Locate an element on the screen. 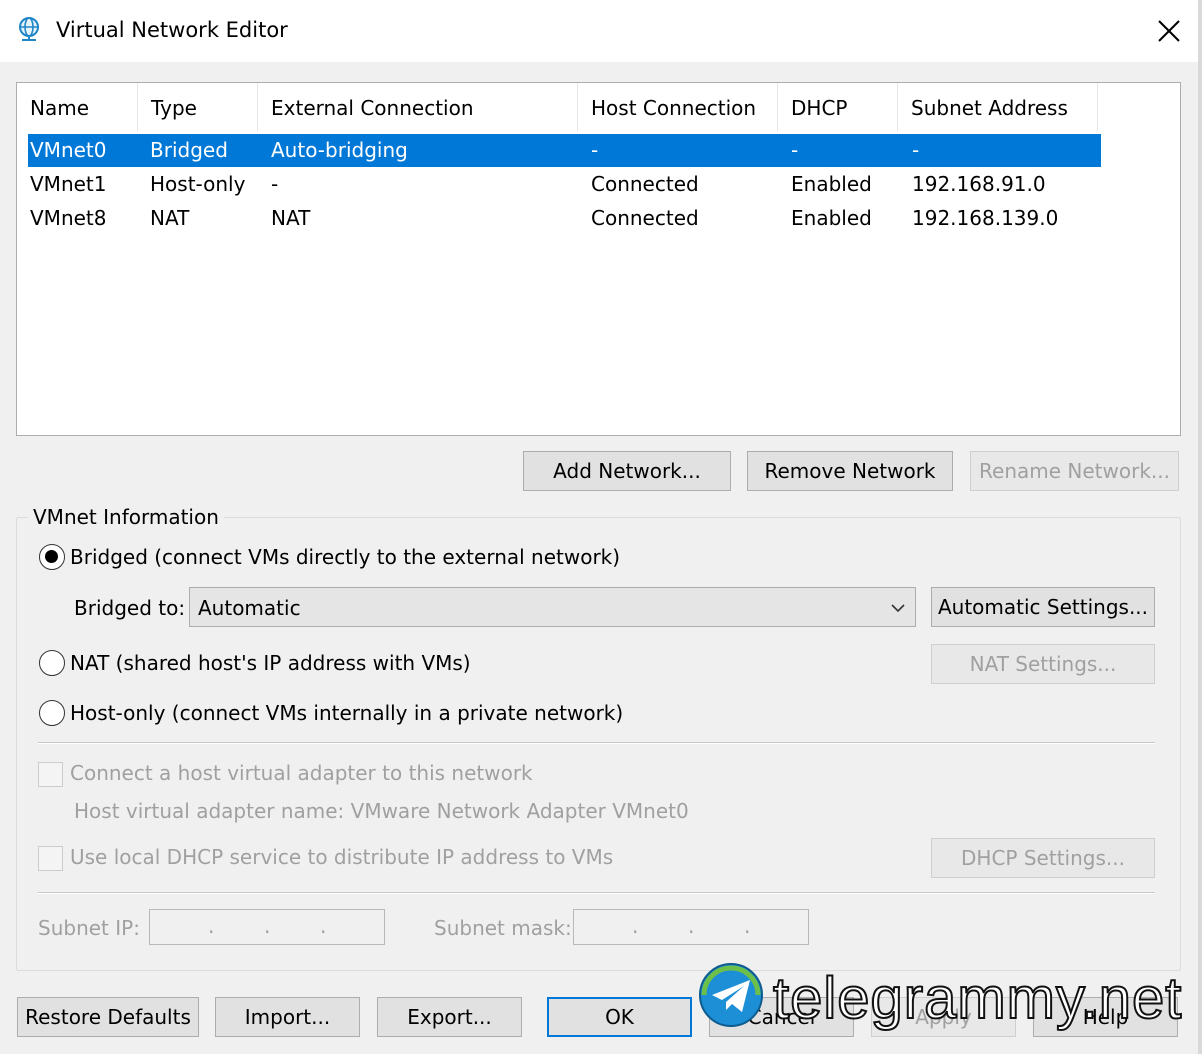 The image size is (1202, 1054). ok-button: OK is located at coordinates (619, 1017).